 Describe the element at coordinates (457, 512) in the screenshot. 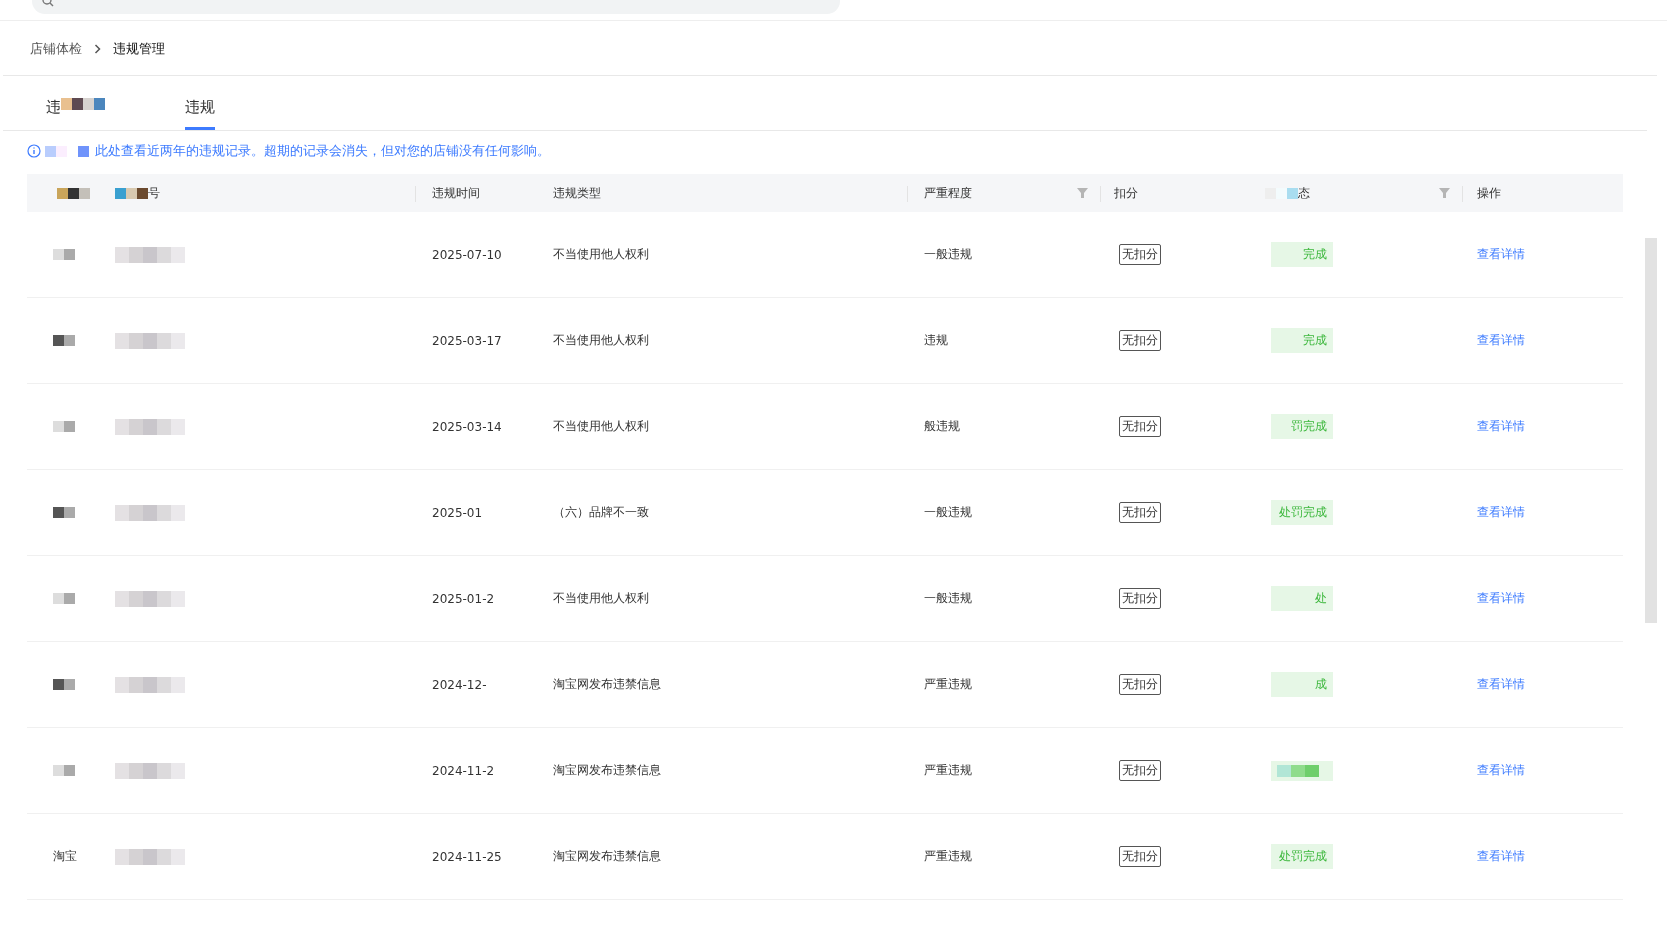

I see `table-cell: 2025-01` at that location.